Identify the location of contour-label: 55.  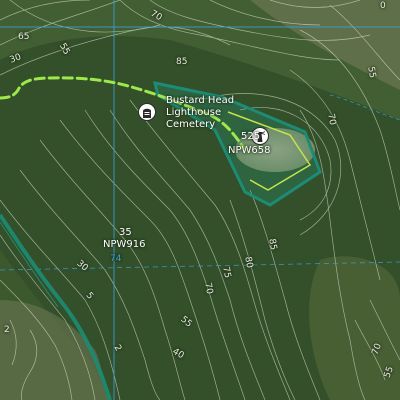
(371, 72).